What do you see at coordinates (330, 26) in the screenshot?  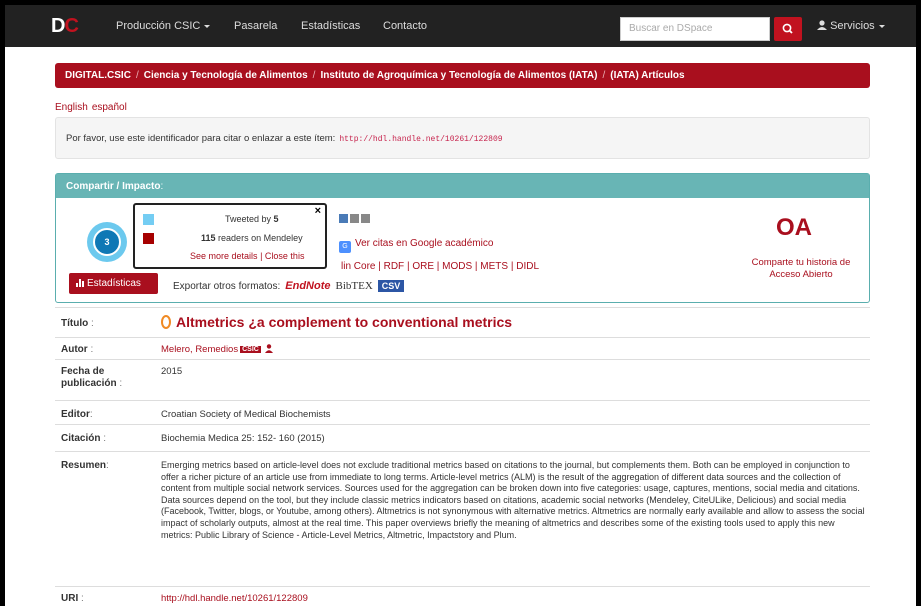 I see `nav-estadisticas: Estadísticas` at bounding box center [330, 26].